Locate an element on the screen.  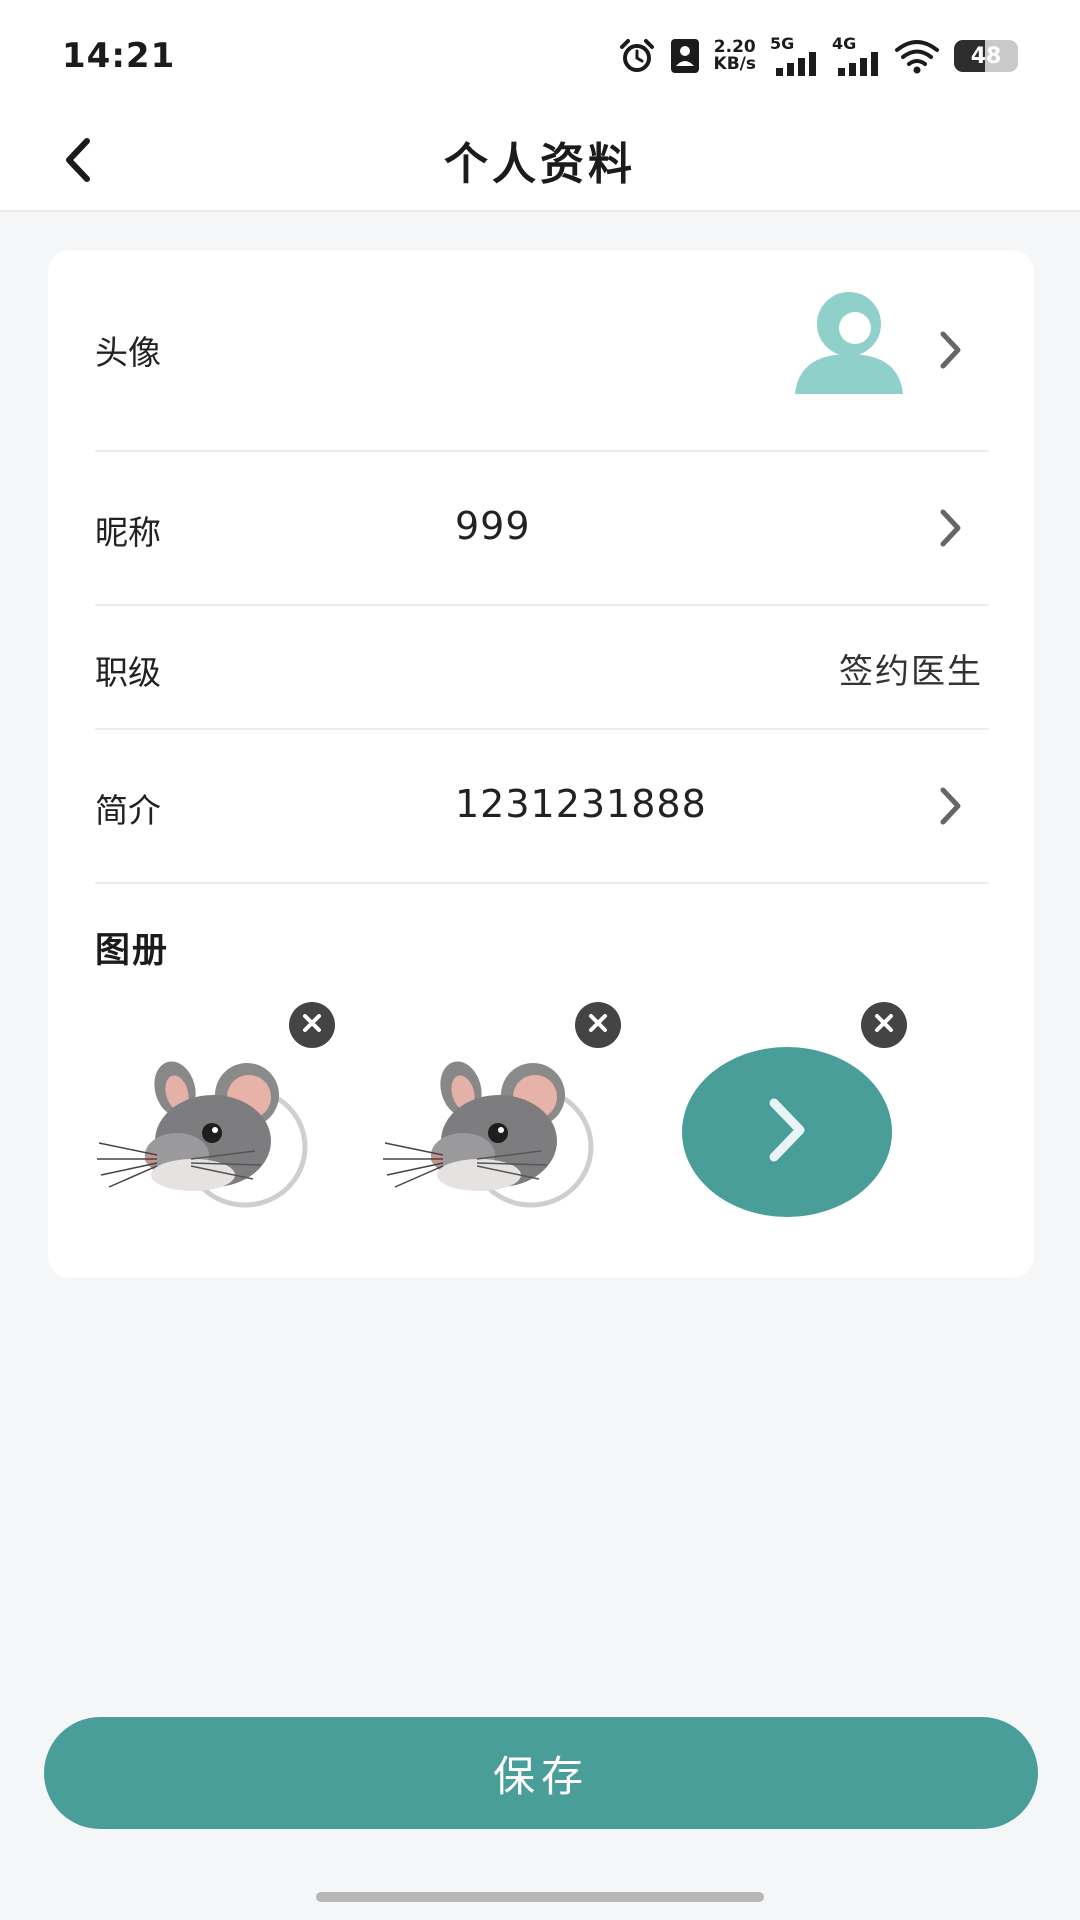
signal-4g-label: 4G is located at coordinates (844, 43).